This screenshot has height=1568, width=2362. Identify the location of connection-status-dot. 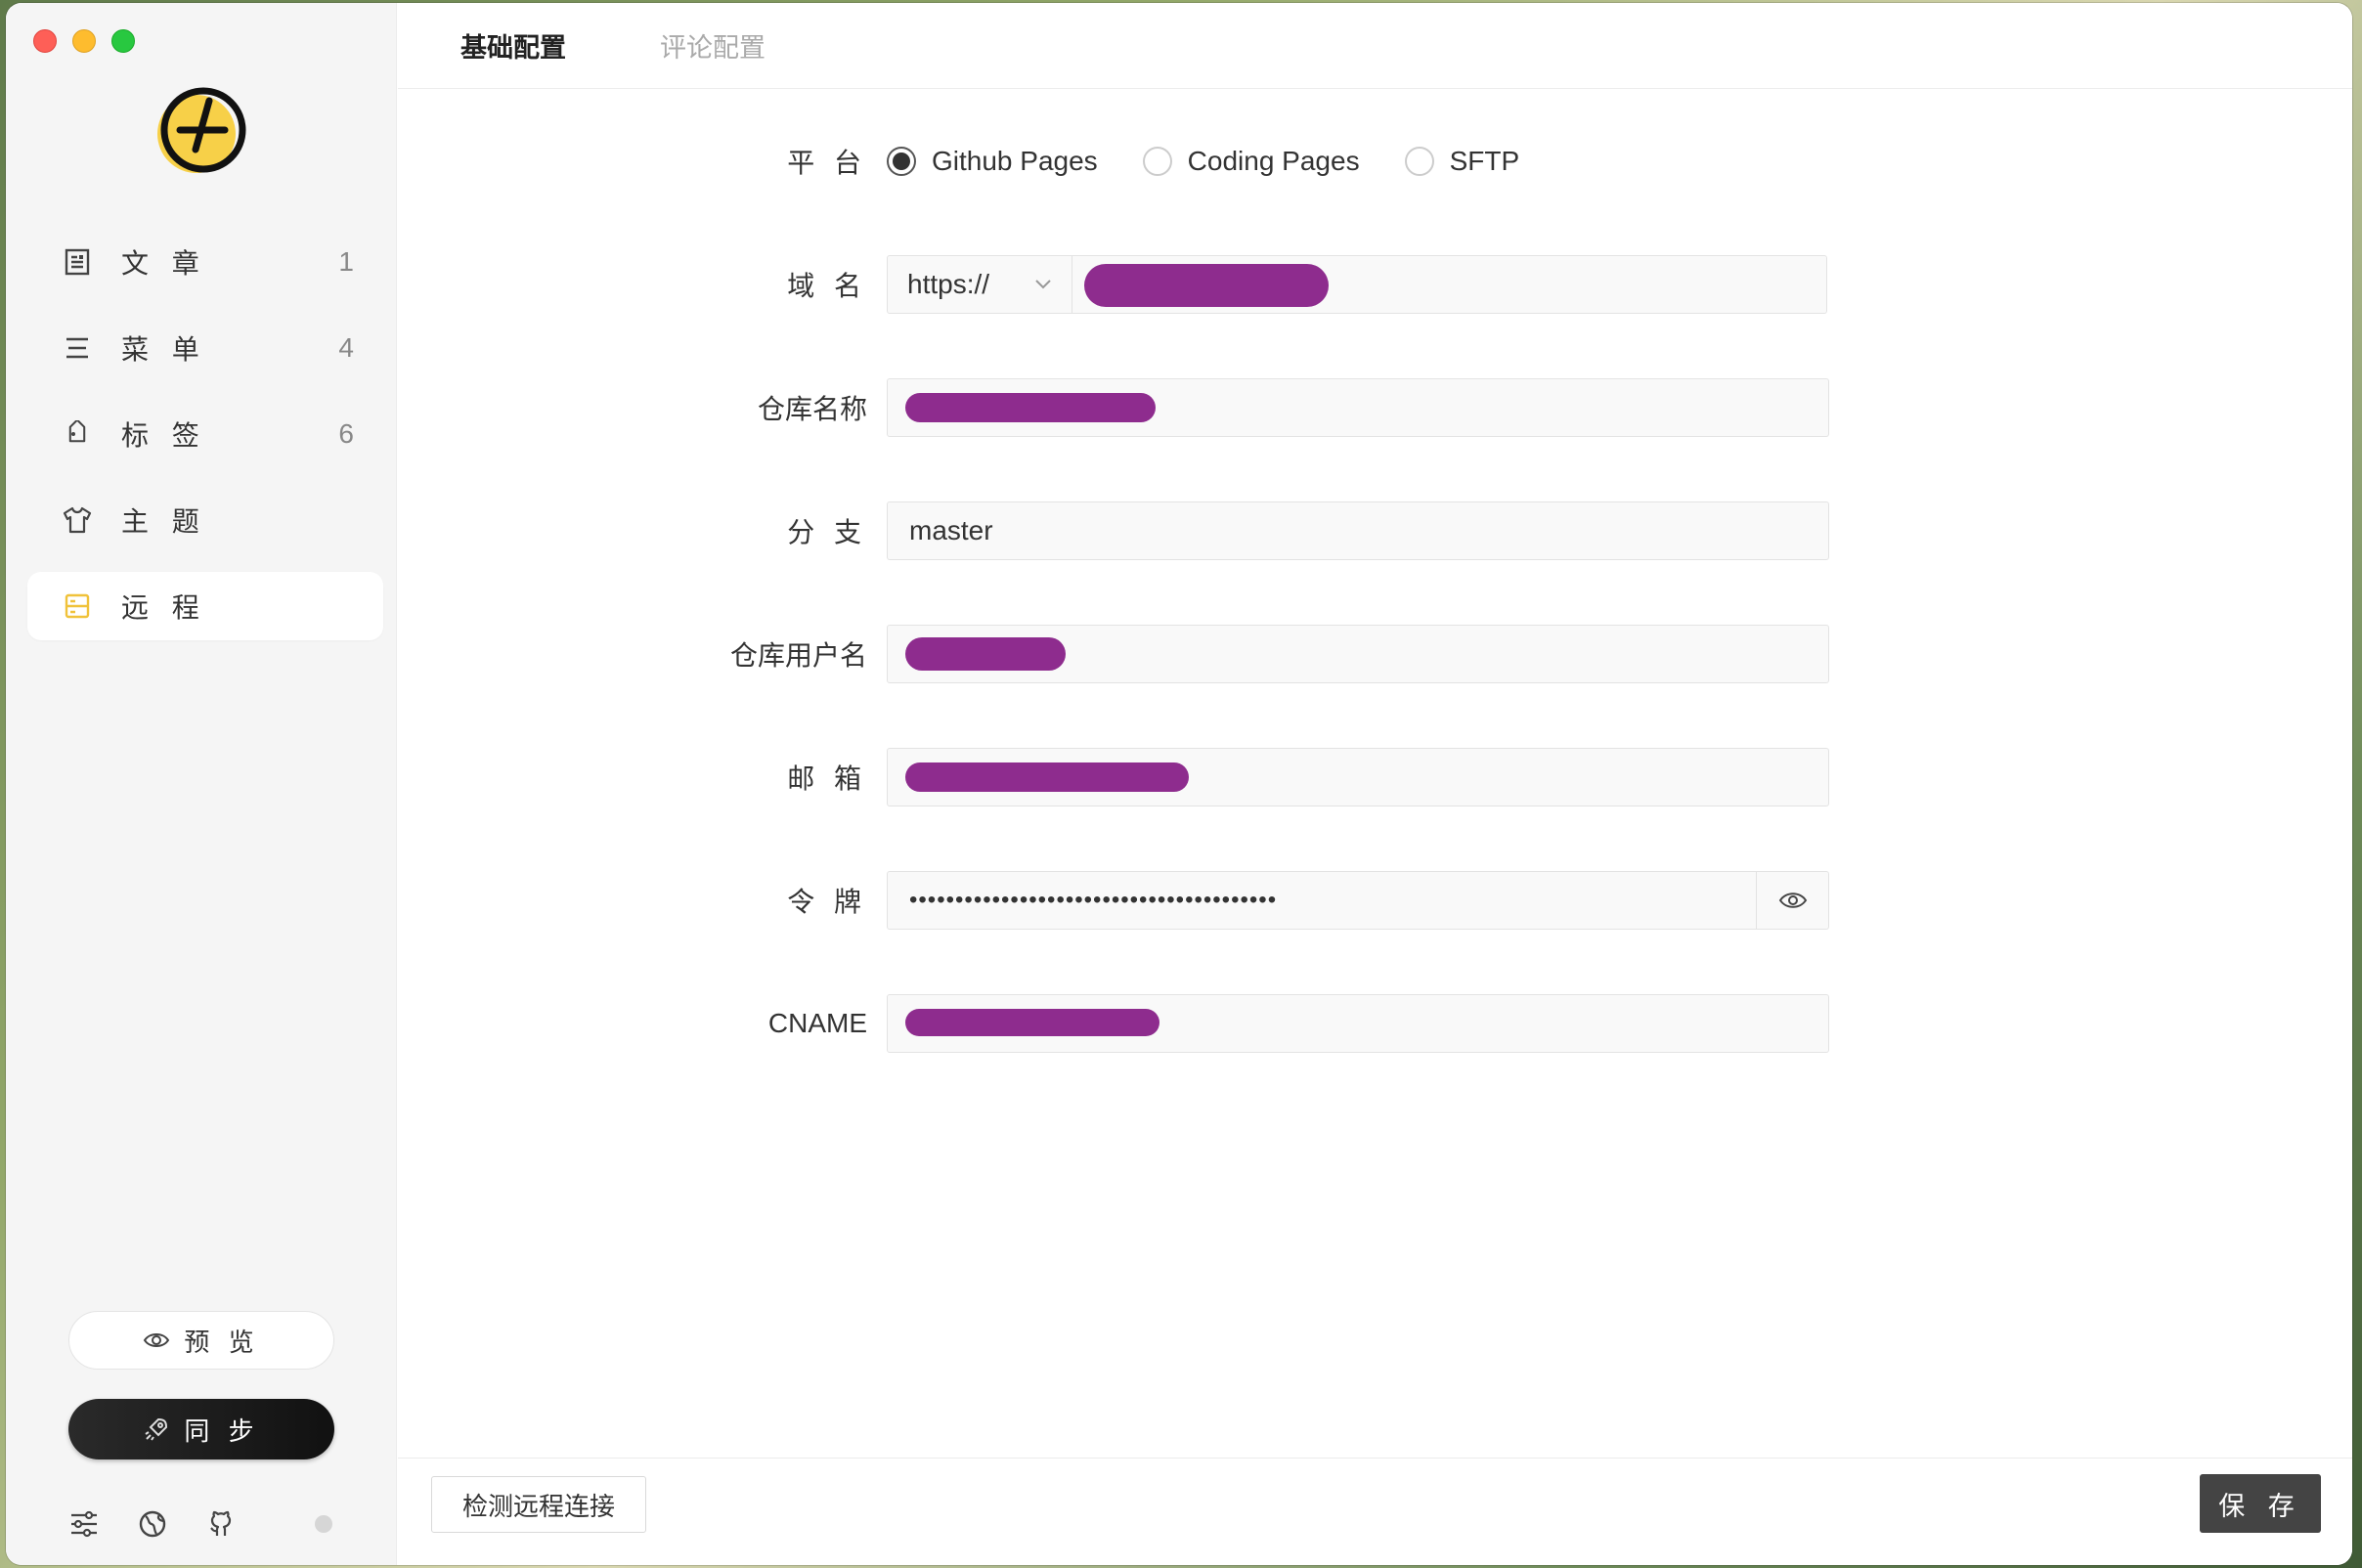
(323, 1524).